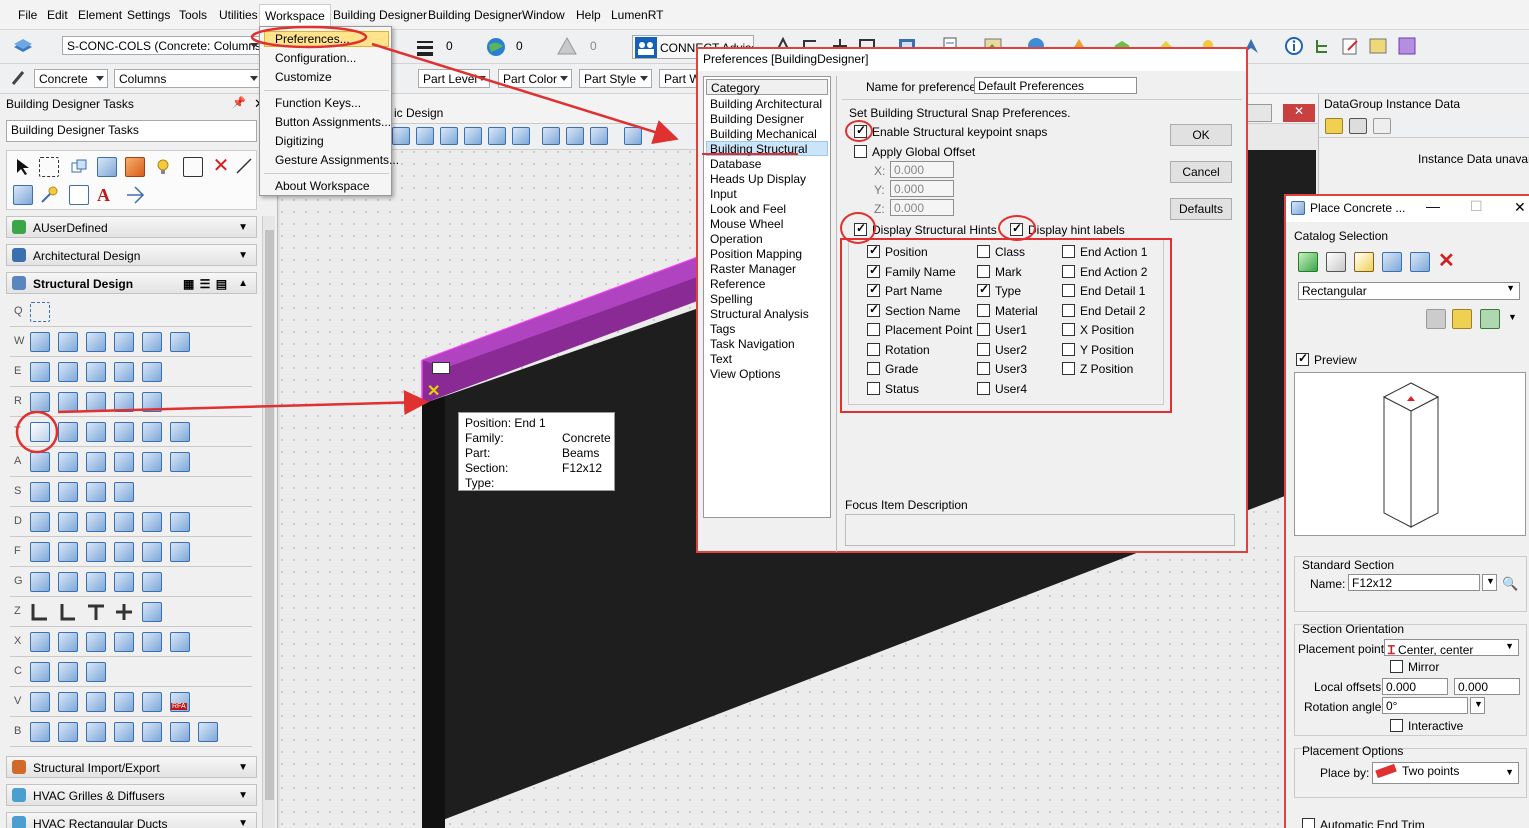 The width and height of the screenshot is (1529, 828). I want to click on menu-item-digitizing: Digitizing, so click(299, 141).